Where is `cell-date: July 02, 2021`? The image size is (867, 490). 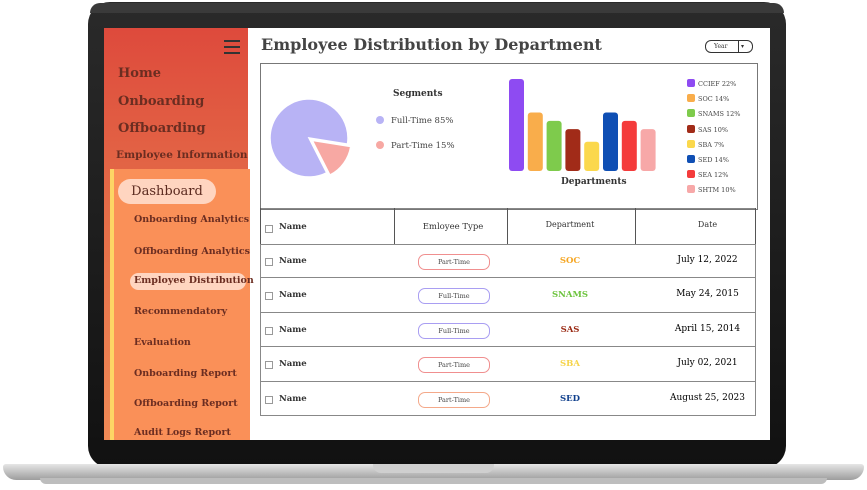
cell-date: July 02, 2021 is located at coordinates (707, 363).